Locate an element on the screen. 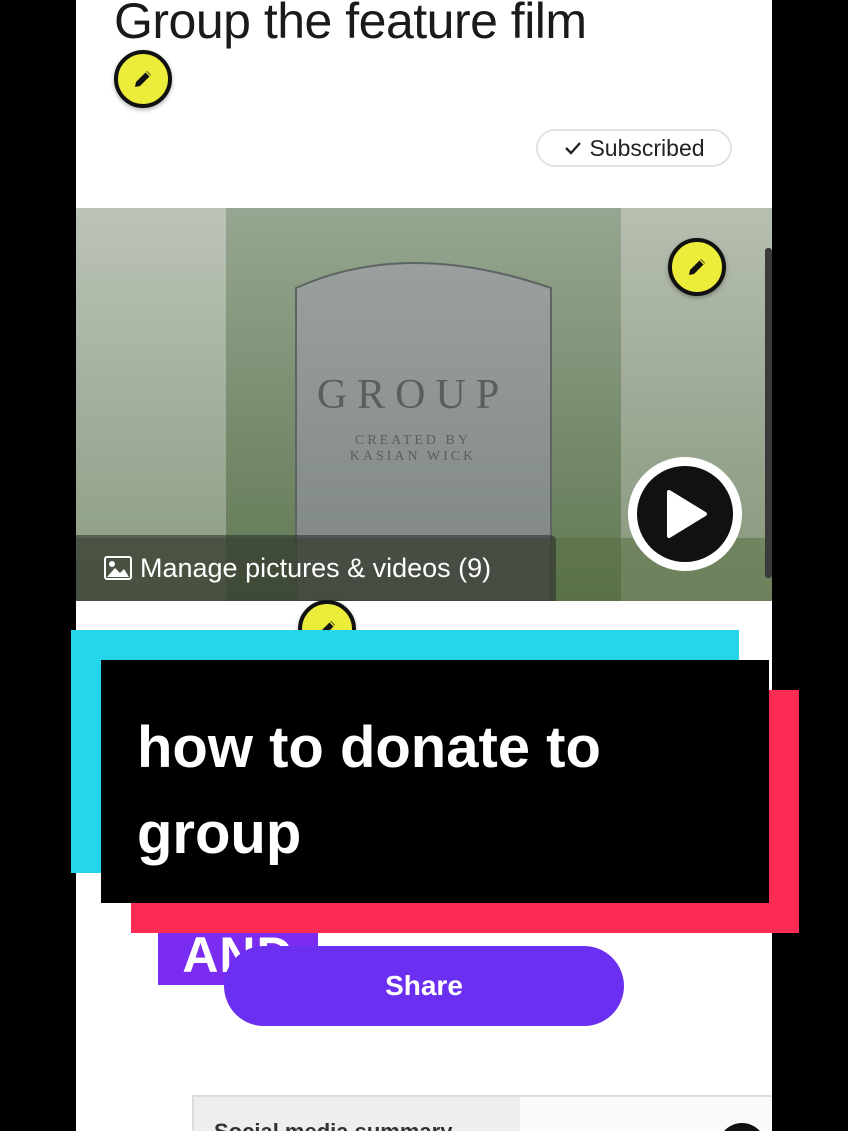 This screenshot has width=848, height=1131. poster-credit-line2: KASIAN WICK is located at coordinates (413, 456).